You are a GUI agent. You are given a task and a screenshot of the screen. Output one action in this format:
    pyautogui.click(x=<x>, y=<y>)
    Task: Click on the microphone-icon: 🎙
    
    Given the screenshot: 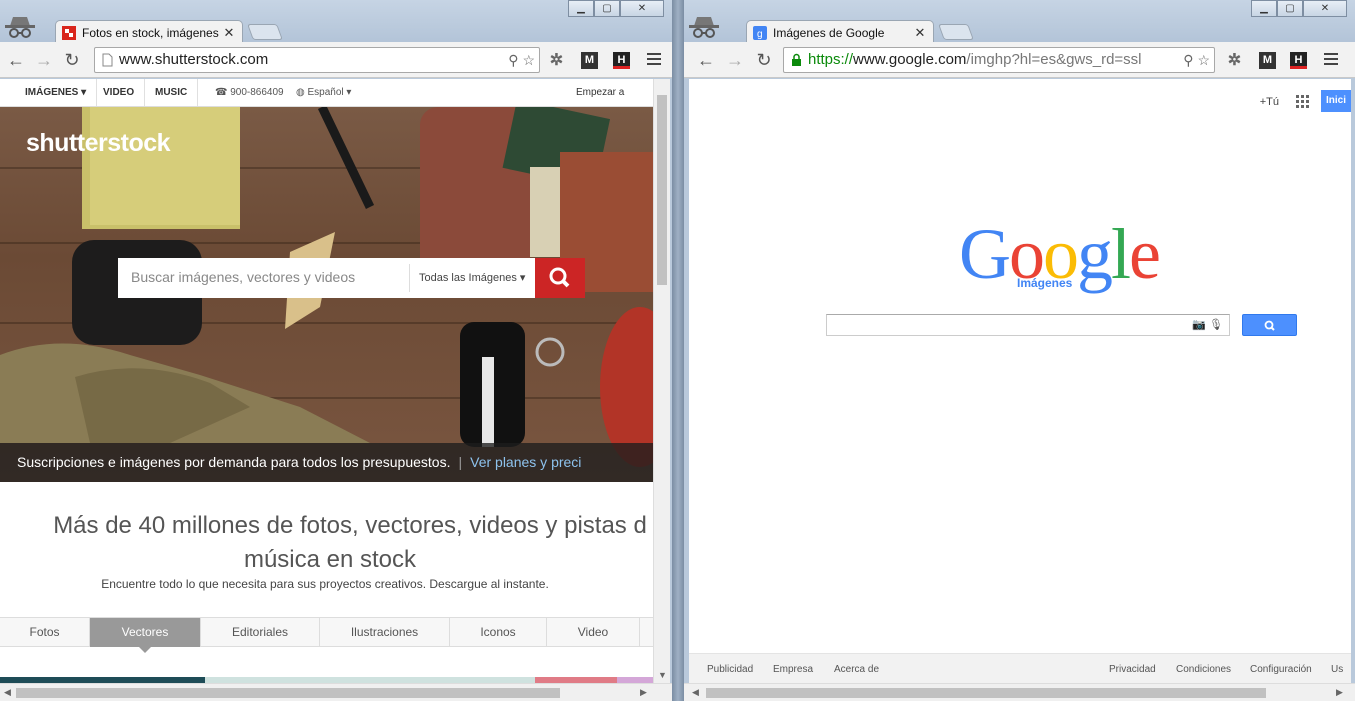 What is the action you would take?
    pyautogui.click(x=1216, y=325)
    